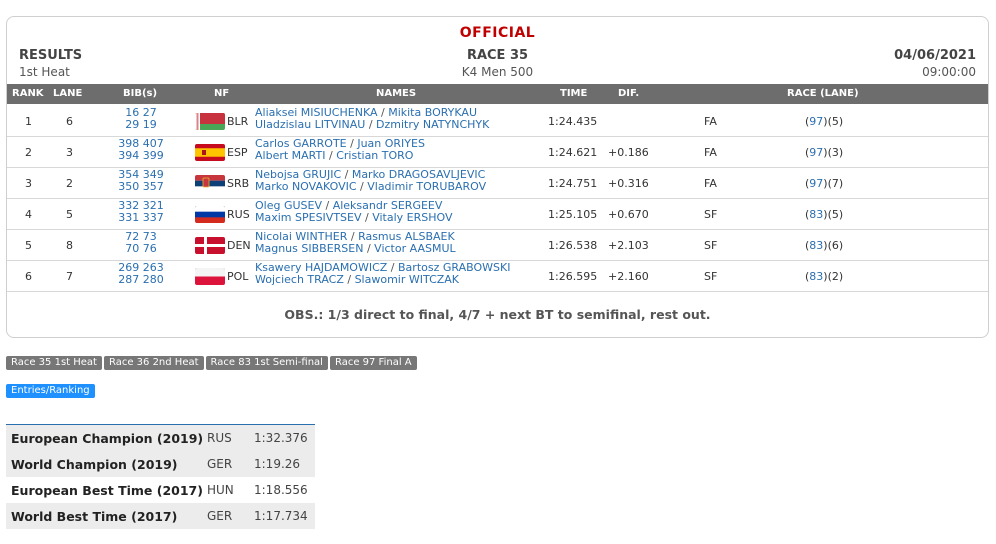 The width and height of the screenshot is (996, 544). I want to click on lane-assignment: (5), so click(835, 121).